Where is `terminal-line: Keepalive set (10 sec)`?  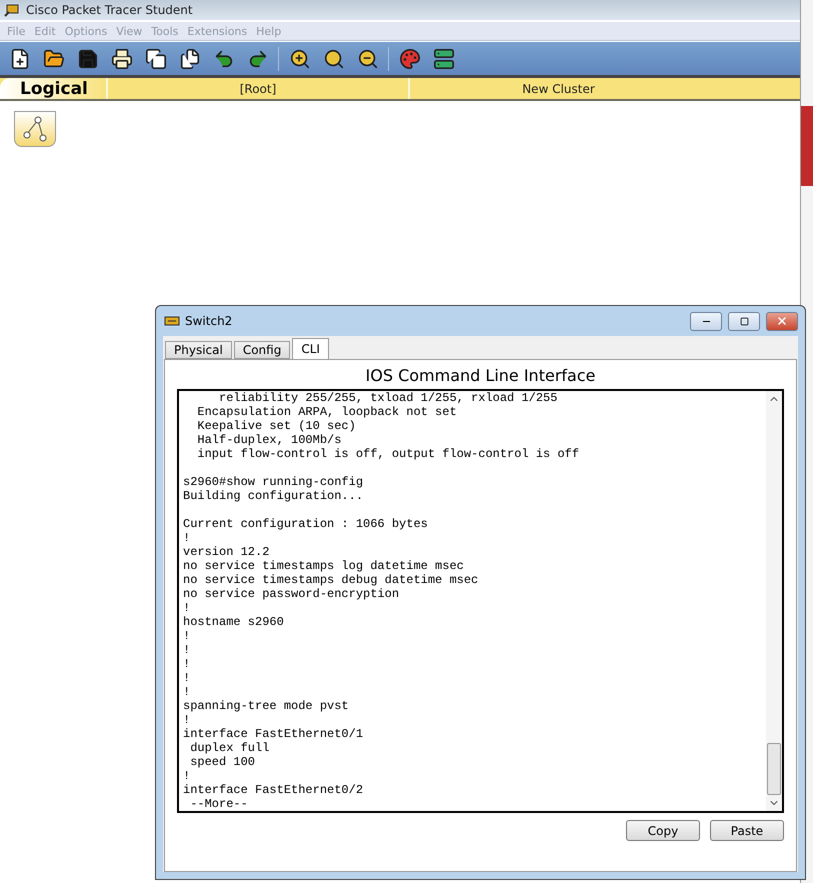 terminal-line: Keepalive set (10 sec) is located at coordinates (276, 426).